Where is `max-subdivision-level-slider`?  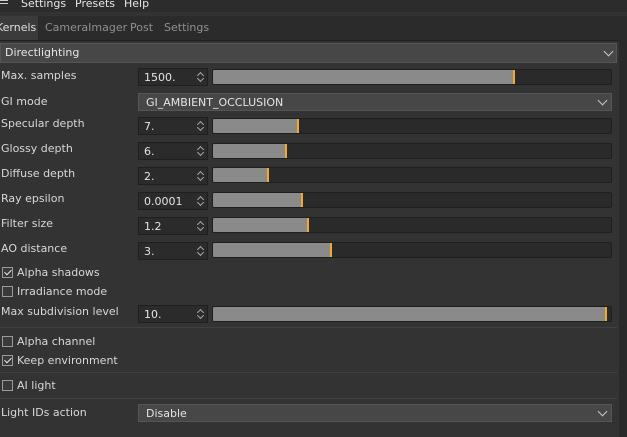
max-subdivision-level-slider is located at coordinates (412, 314).